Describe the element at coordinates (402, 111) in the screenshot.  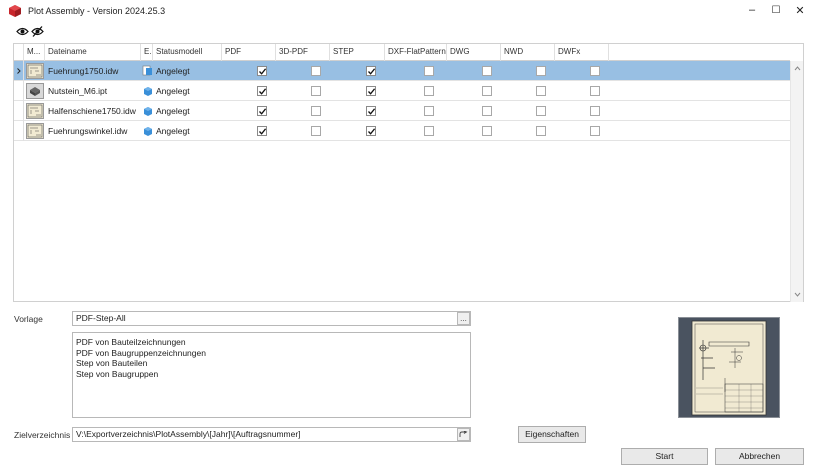
I see `table-row: Halfenschiene1750.idw Angelegt` at that location.